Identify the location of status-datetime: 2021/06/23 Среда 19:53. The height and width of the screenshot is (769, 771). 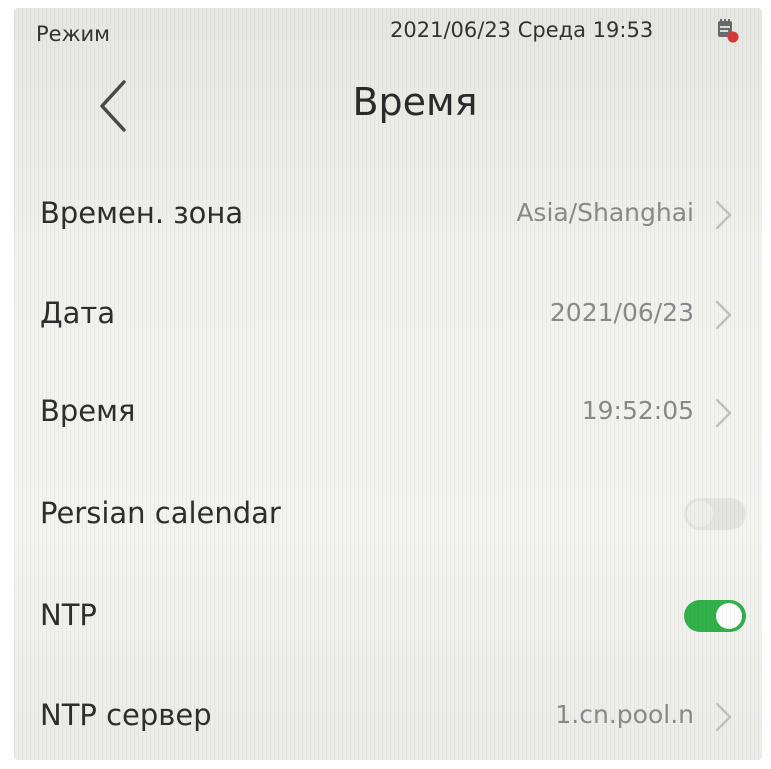
(522, 30).